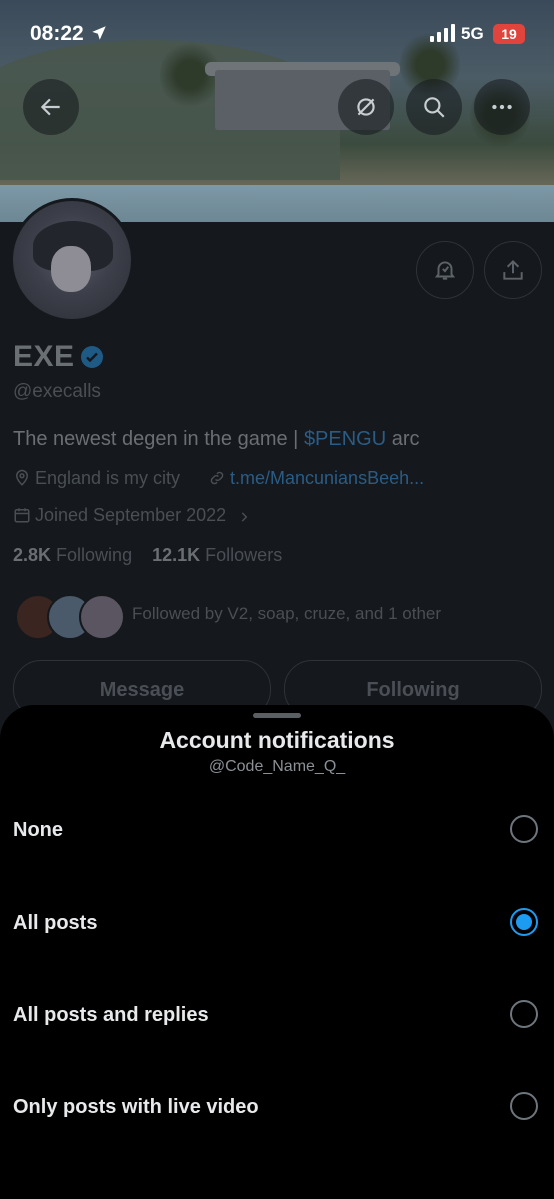  Describe the element at coordinates (111, 1015) in the screenshot. I see `option-label: All posts and replies` at that location.